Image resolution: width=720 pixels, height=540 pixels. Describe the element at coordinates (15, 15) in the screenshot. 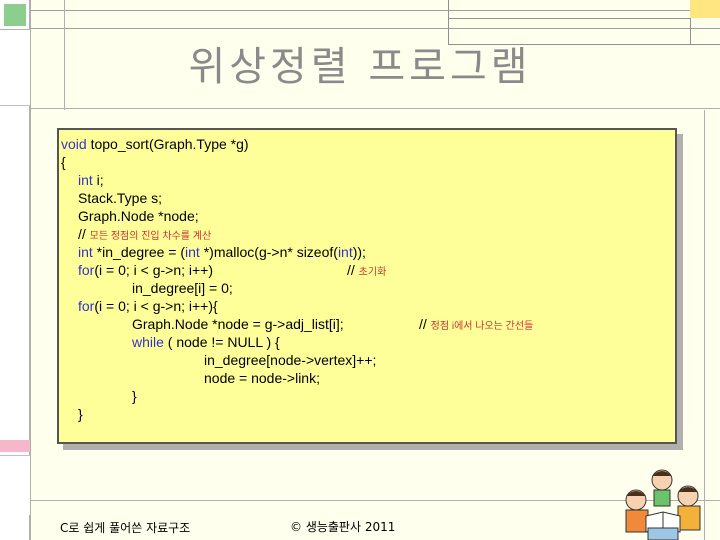

I see `top-left-green-square` at that location.